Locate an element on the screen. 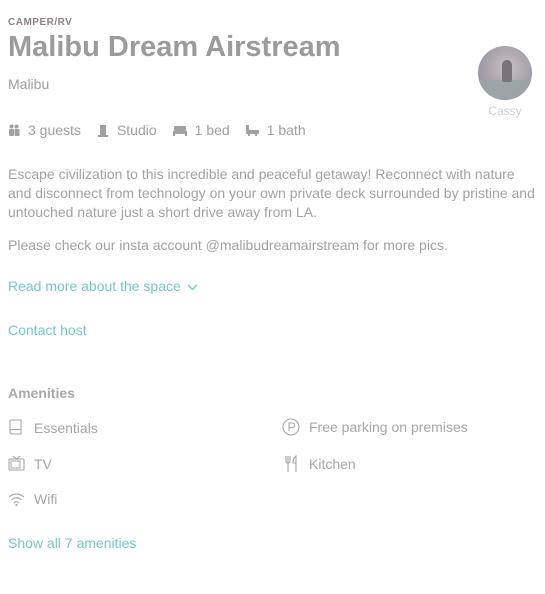  avatar-ground is located at coordinates (505, 90).